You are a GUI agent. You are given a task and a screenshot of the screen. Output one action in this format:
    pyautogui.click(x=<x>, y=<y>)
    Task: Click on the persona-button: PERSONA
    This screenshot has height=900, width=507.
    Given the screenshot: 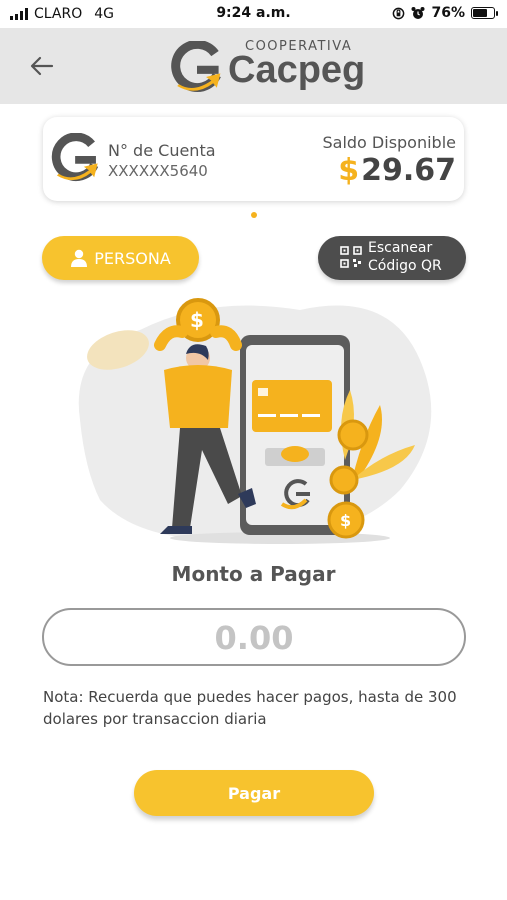 What is the action you would take?
    pyautogui.click(x=120, y=258)
    